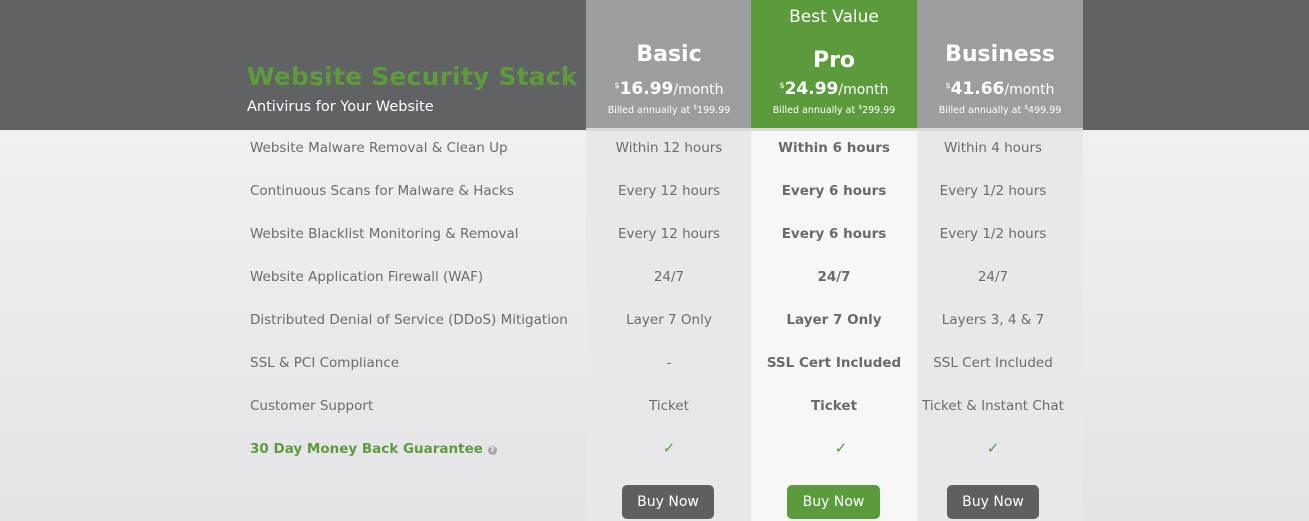 Image resolution: width=1309 pixels, height=521 pixels. Describe the element at coordinates (325, 363) in the screenshot. I see `feature-label-ssl-pci: SSL & PCI Compliance` at that location.